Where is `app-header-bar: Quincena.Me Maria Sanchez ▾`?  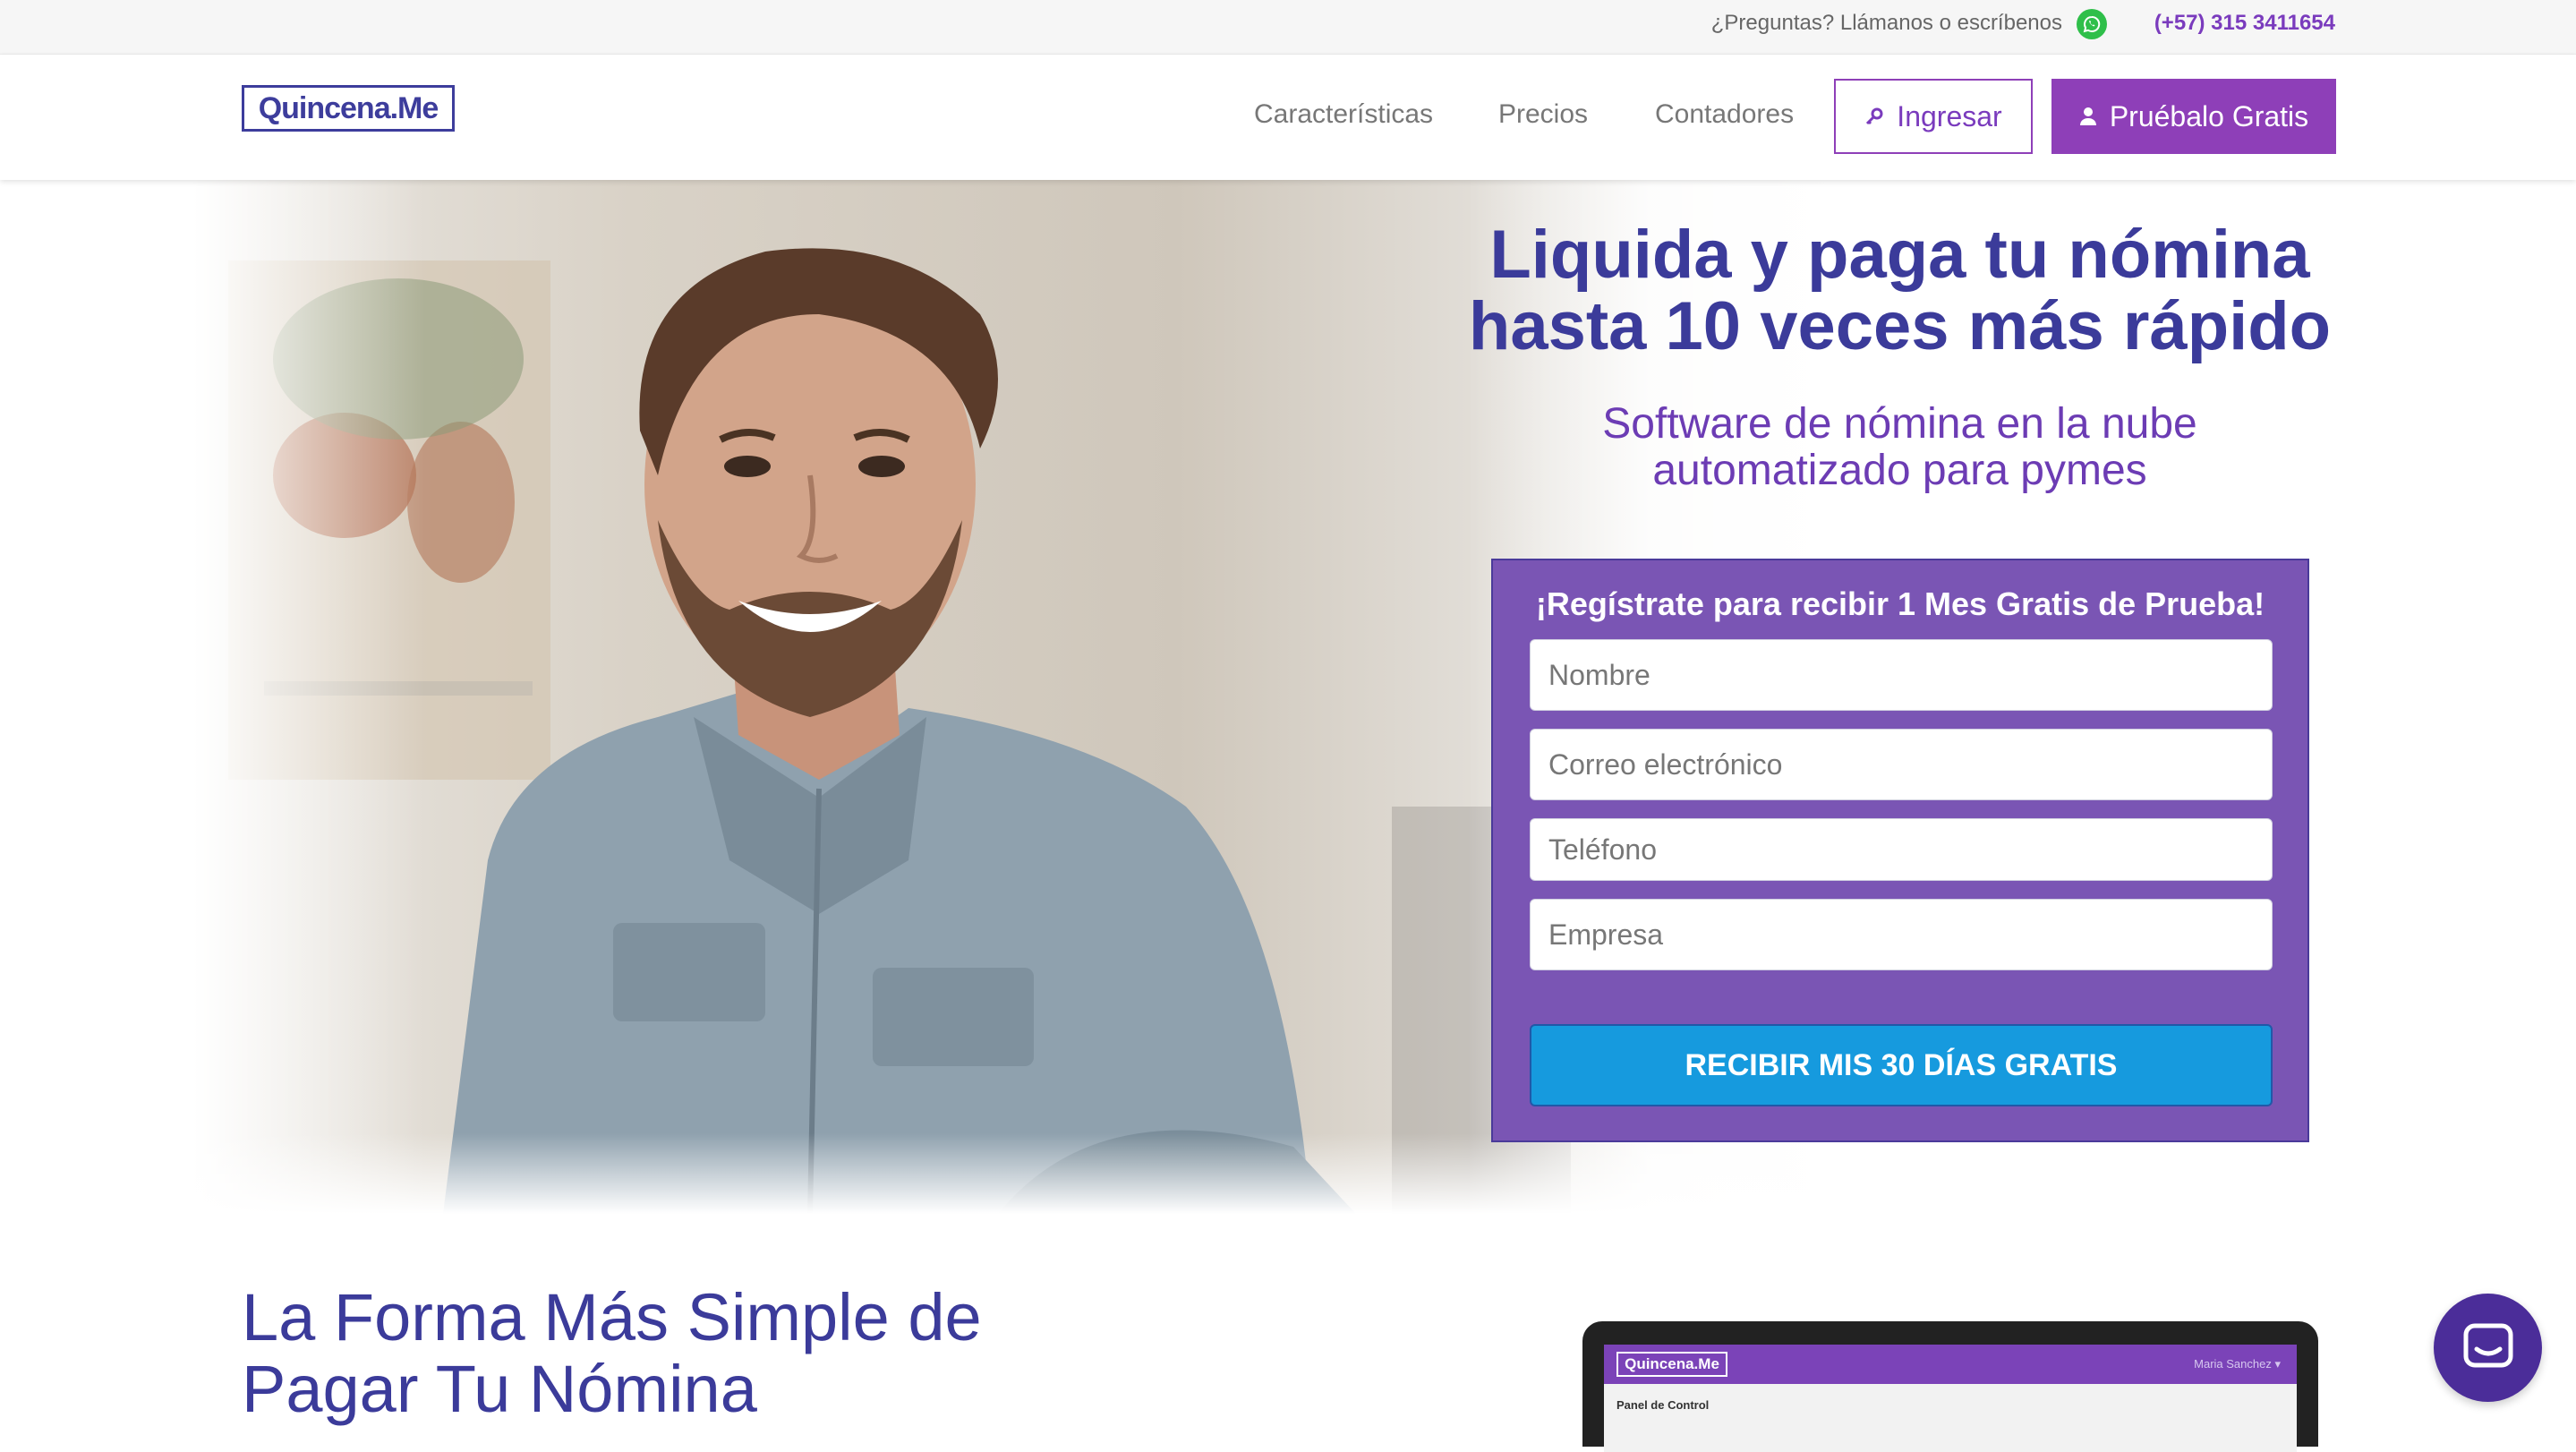 app-header-bar: Quincena.Me Maria Sanchez ▾ is located at coordinates (1950, 1364).